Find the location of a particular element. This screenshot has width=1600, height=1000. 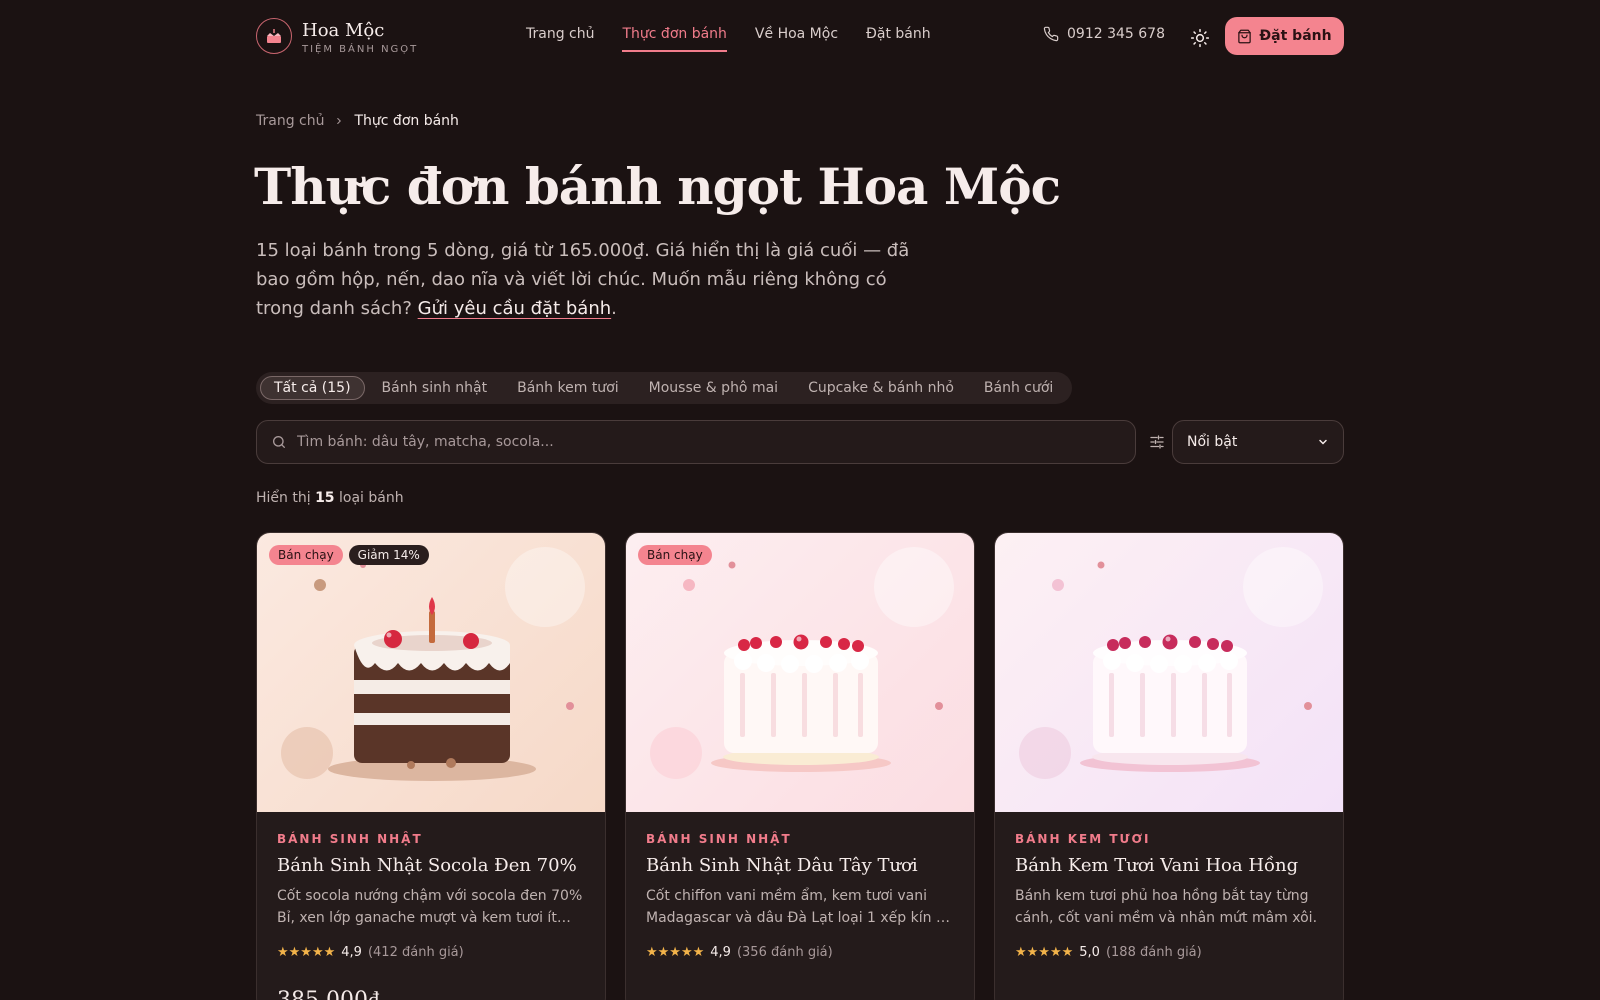

results-count: Hiển thị 15 loại bánh is located at coordinates (330, 498).